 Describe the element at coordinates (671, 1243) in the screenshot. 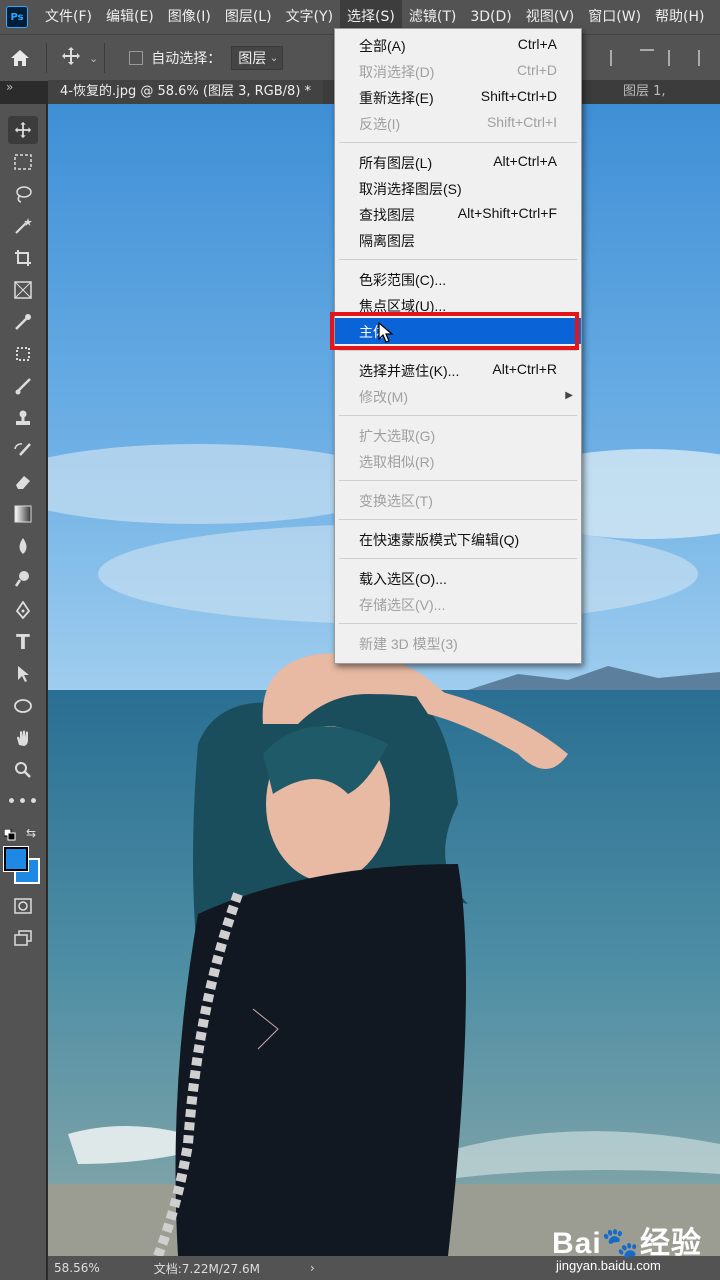

I see `watermark-brand: 经验` at that location.